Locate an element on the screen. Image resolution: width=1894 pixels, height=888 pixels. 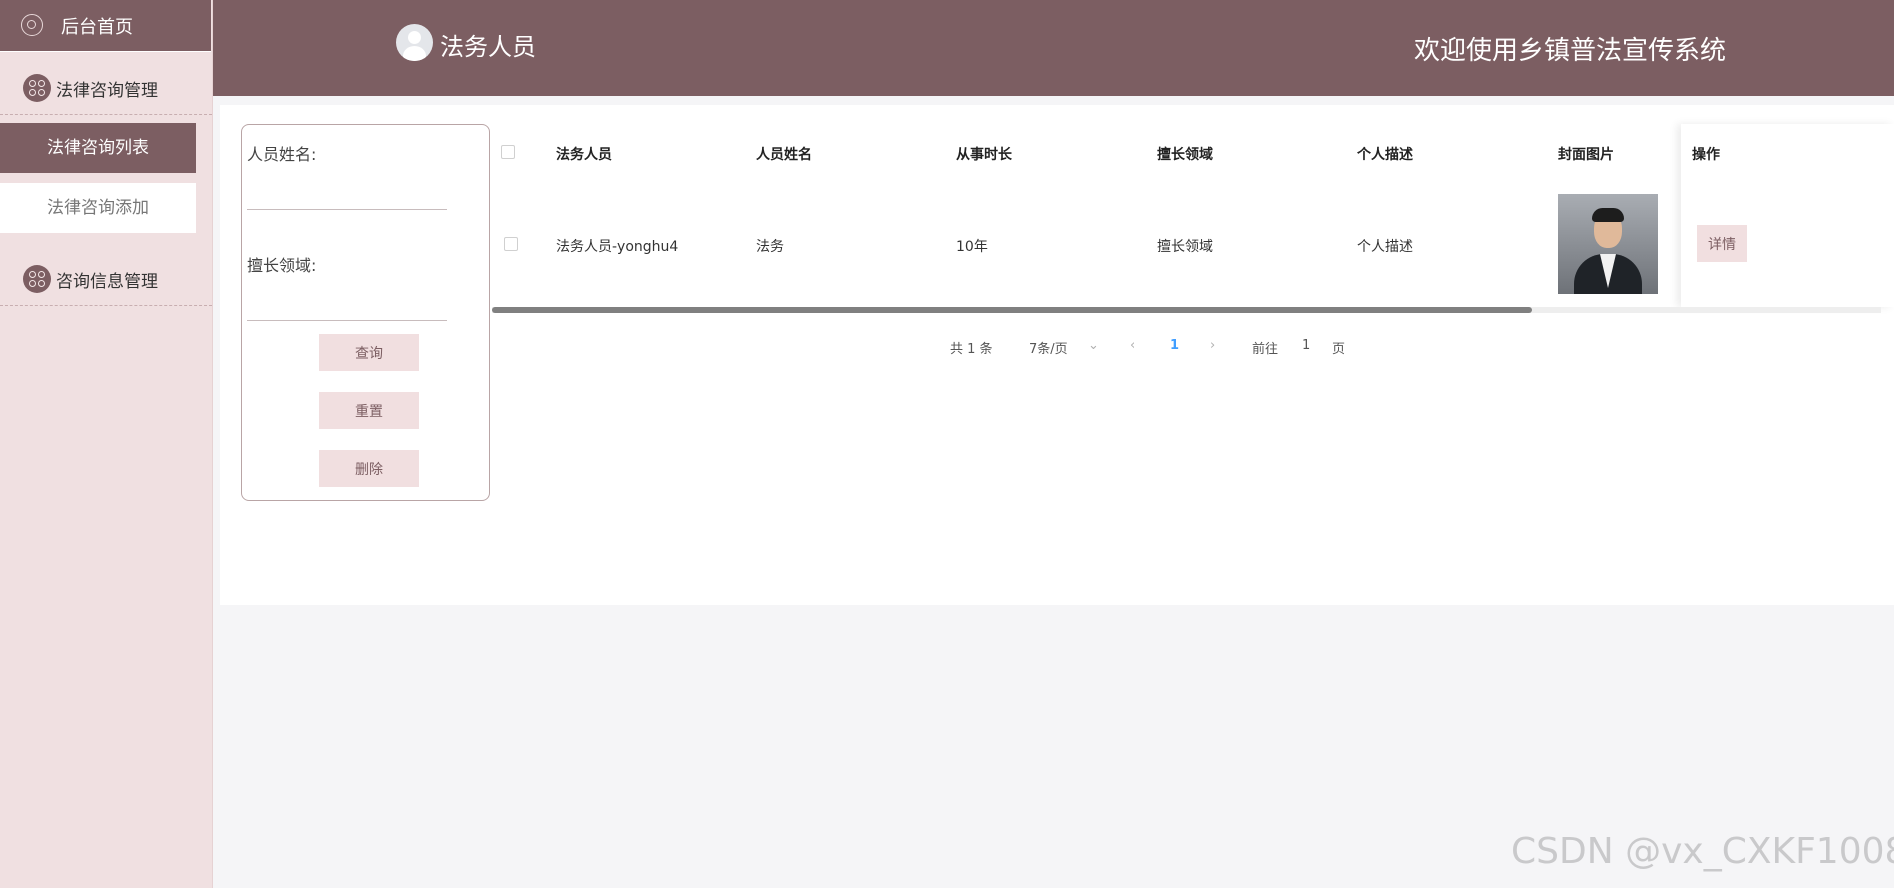
sidebar-home: 后台首页 is located at coordinates (105, 26).